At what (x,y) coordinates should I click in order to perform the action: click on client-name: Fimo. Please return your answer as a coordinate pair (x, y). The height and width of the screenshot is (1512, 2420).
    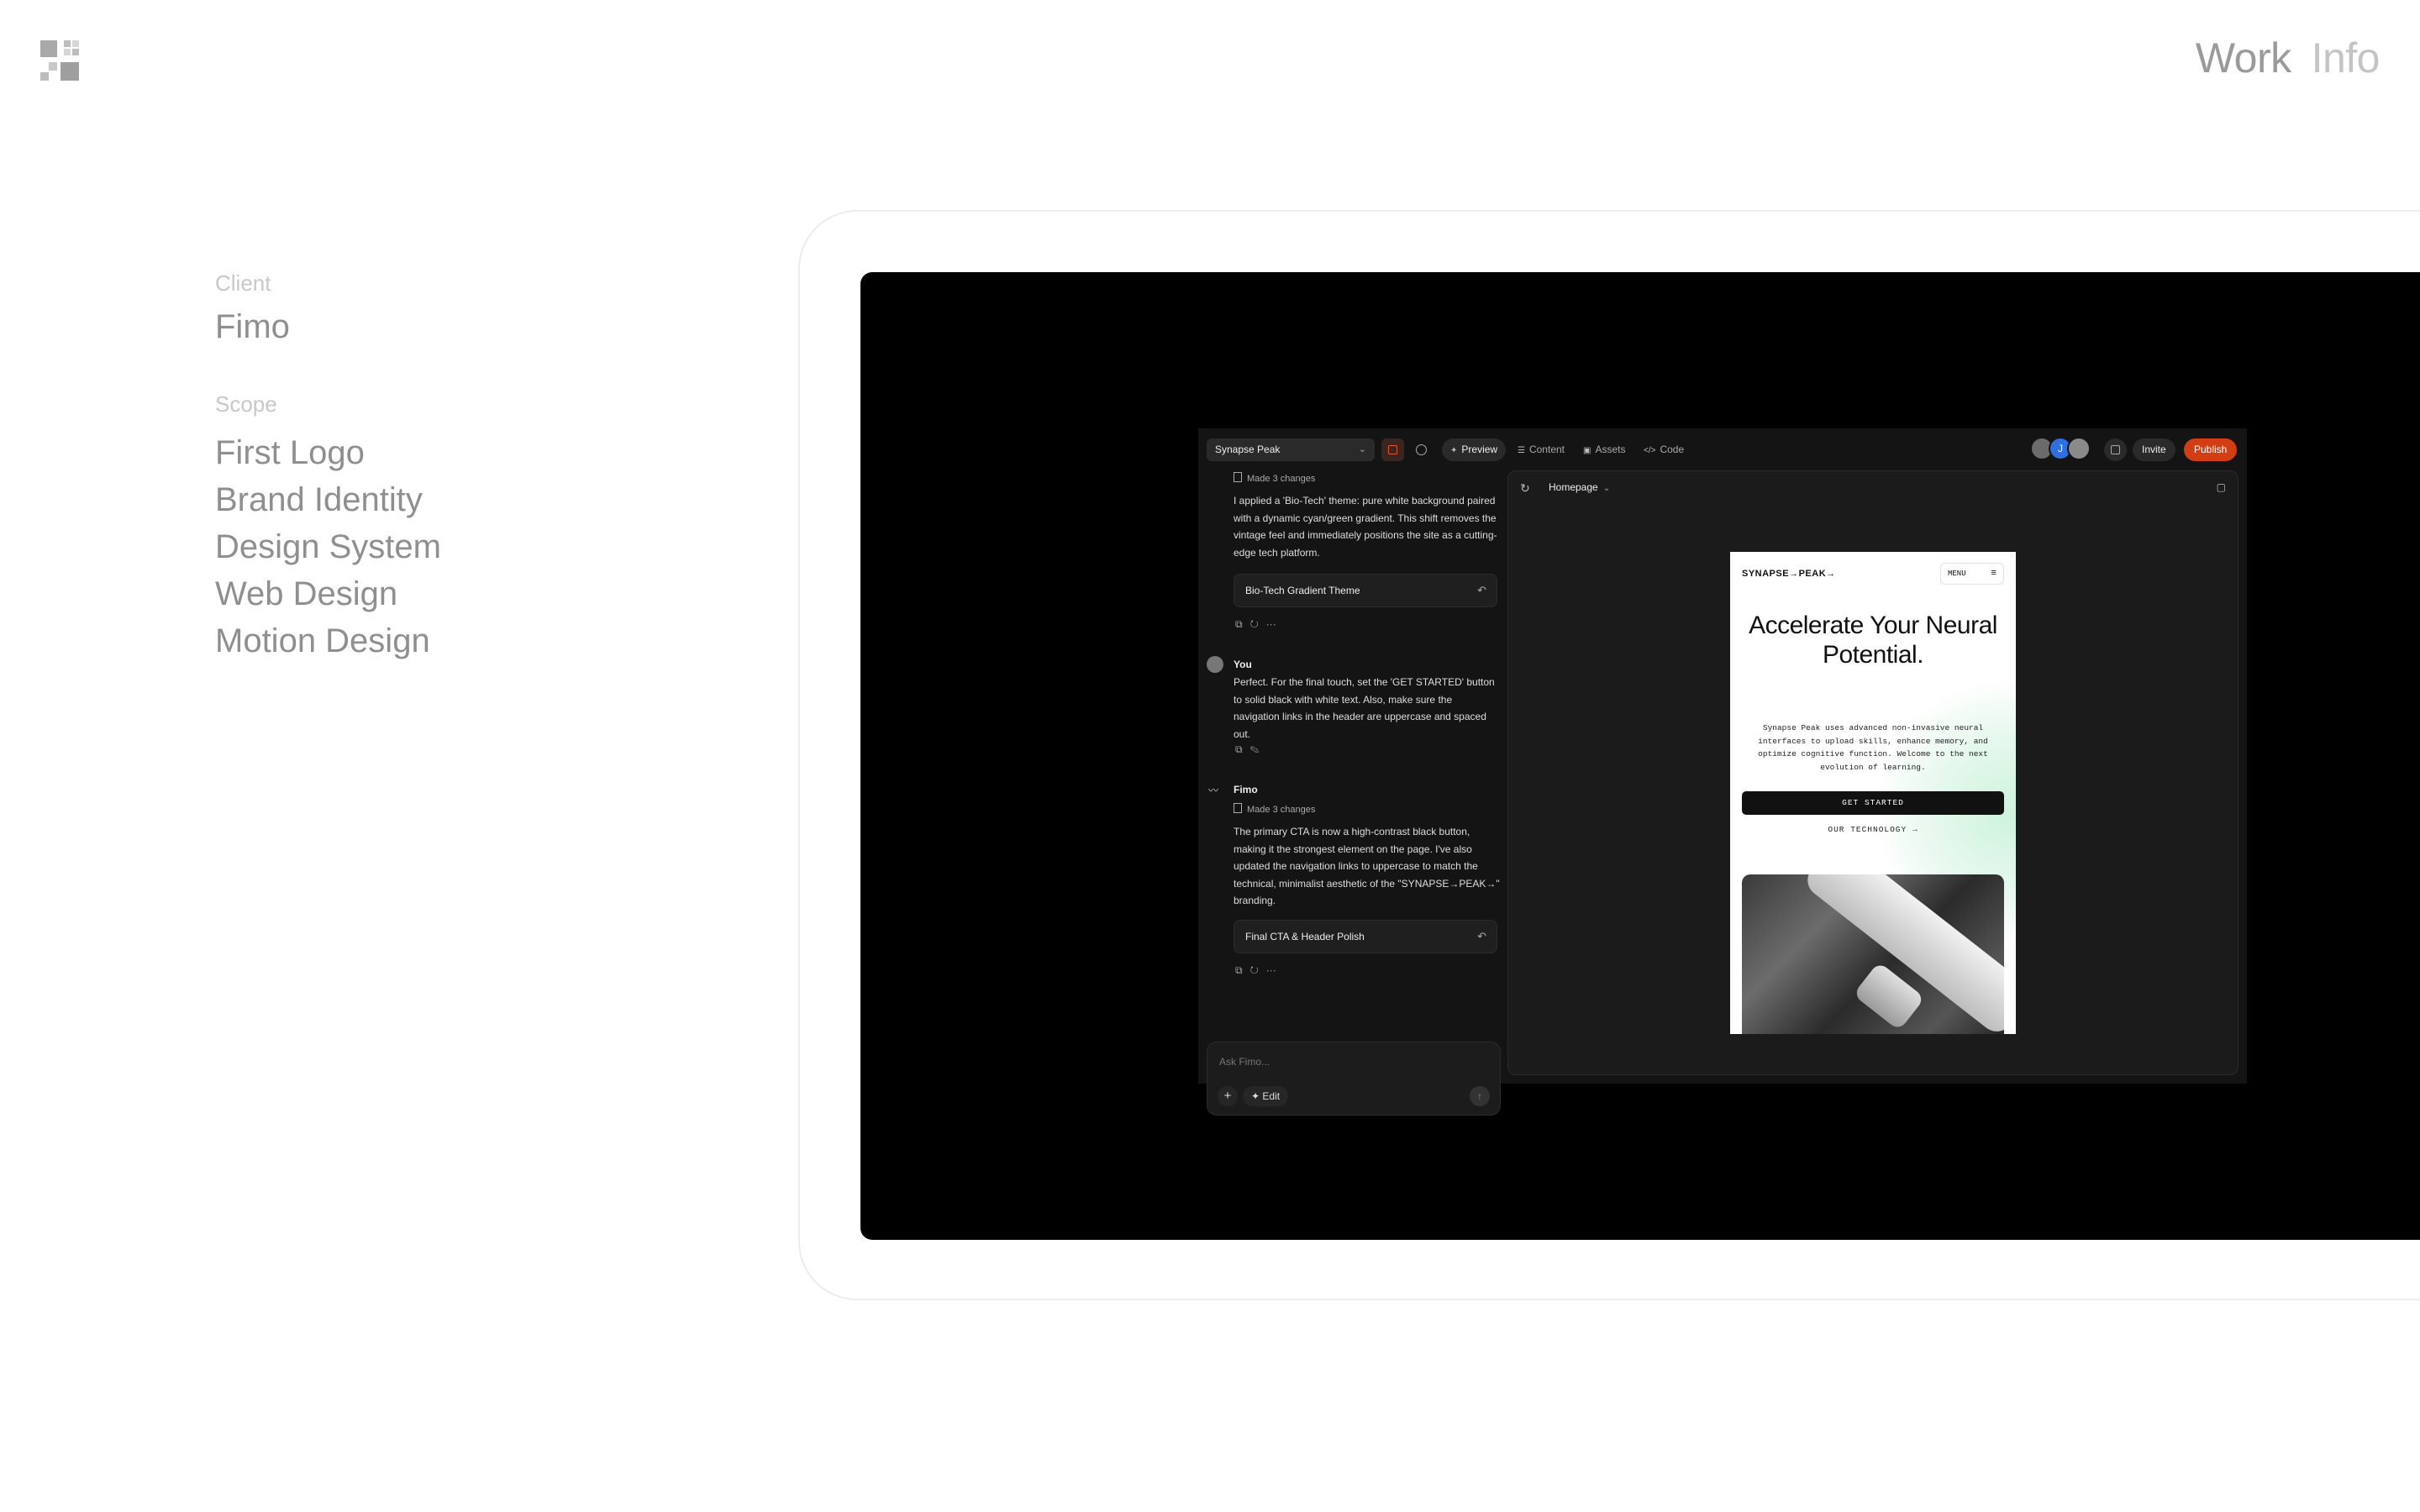
    Looking at the image, I should click on (253, 326).